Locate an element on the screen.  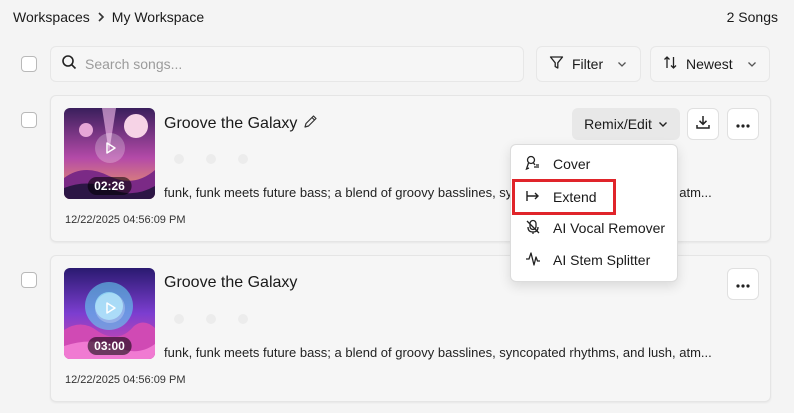
download-button is located at coordinates (703, 124).